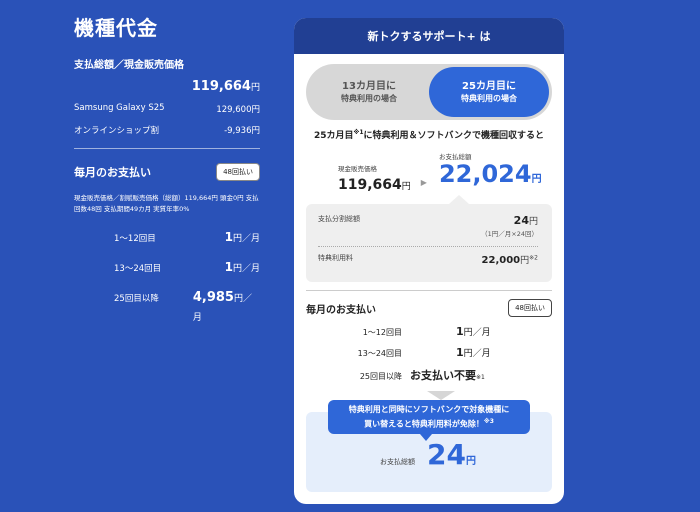  I want to click on final-total: お支払総額 24円, so click(428, 454).